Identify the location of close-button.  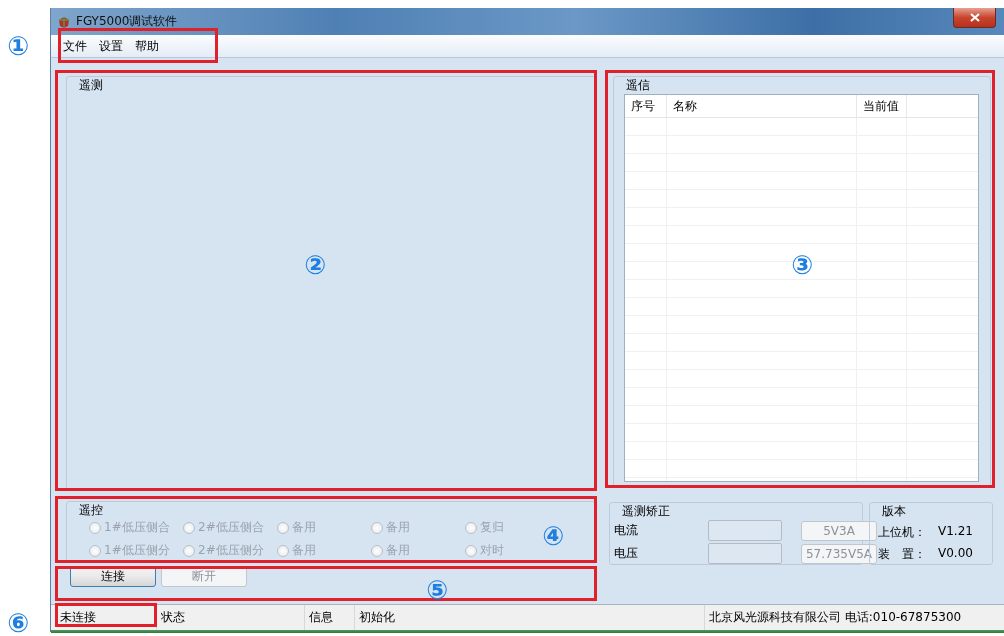
(974, 18).